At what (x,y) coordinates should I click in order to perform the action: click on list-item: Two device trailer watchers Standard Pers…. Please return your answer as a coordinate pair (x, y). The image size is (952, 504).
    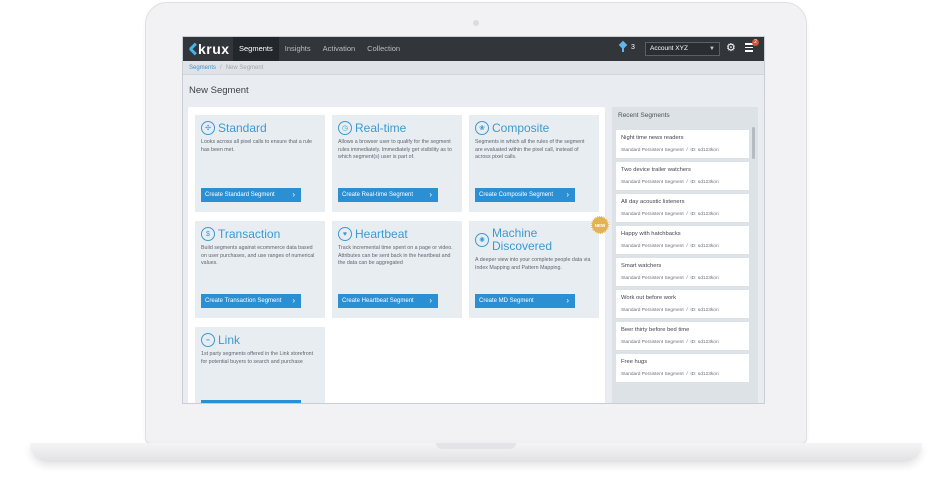
    Looking at the image, I should click on (682, 176).